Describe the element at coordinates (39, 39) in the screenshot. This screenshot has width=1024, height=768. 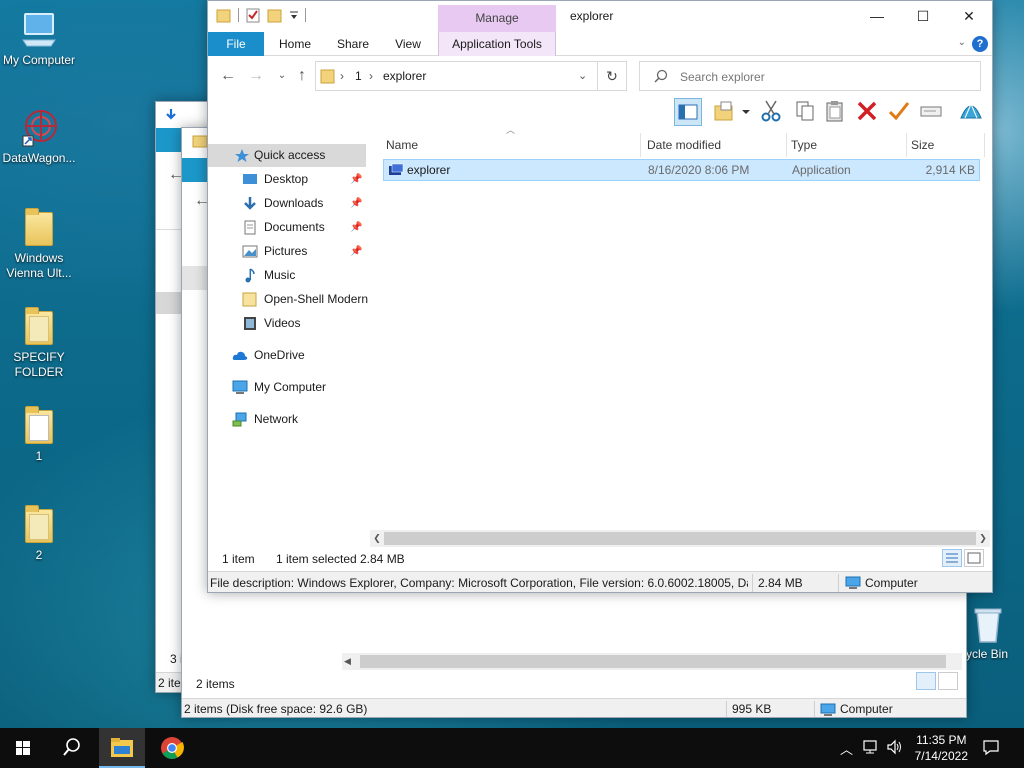
I see `desktop-icon-my-computer: My Computer` at that location.